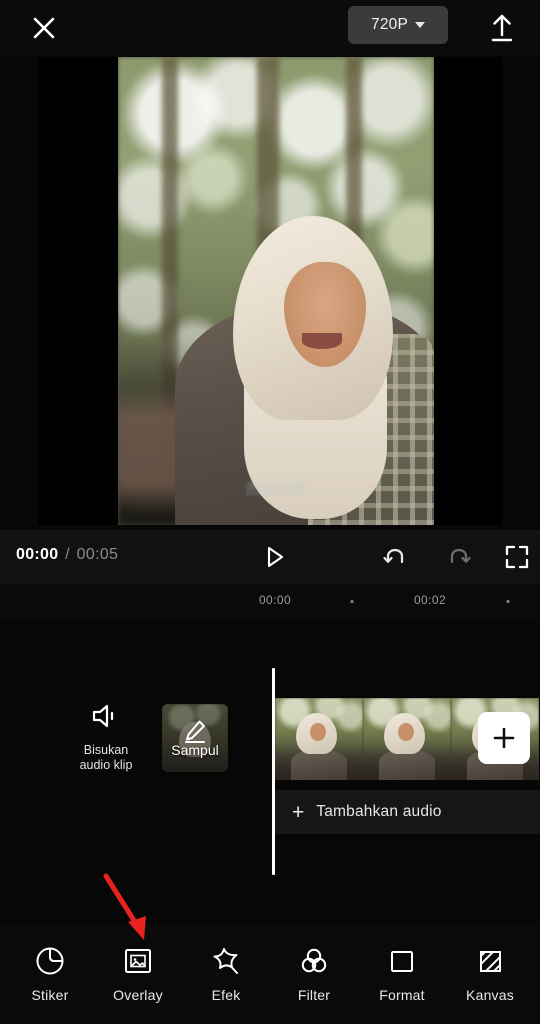  I want to click on filter-circles-icon, so click(314, 961).